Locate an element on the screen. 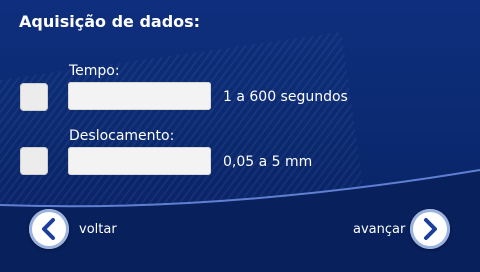  next-label: avançar is located at coordinates (379, 229).